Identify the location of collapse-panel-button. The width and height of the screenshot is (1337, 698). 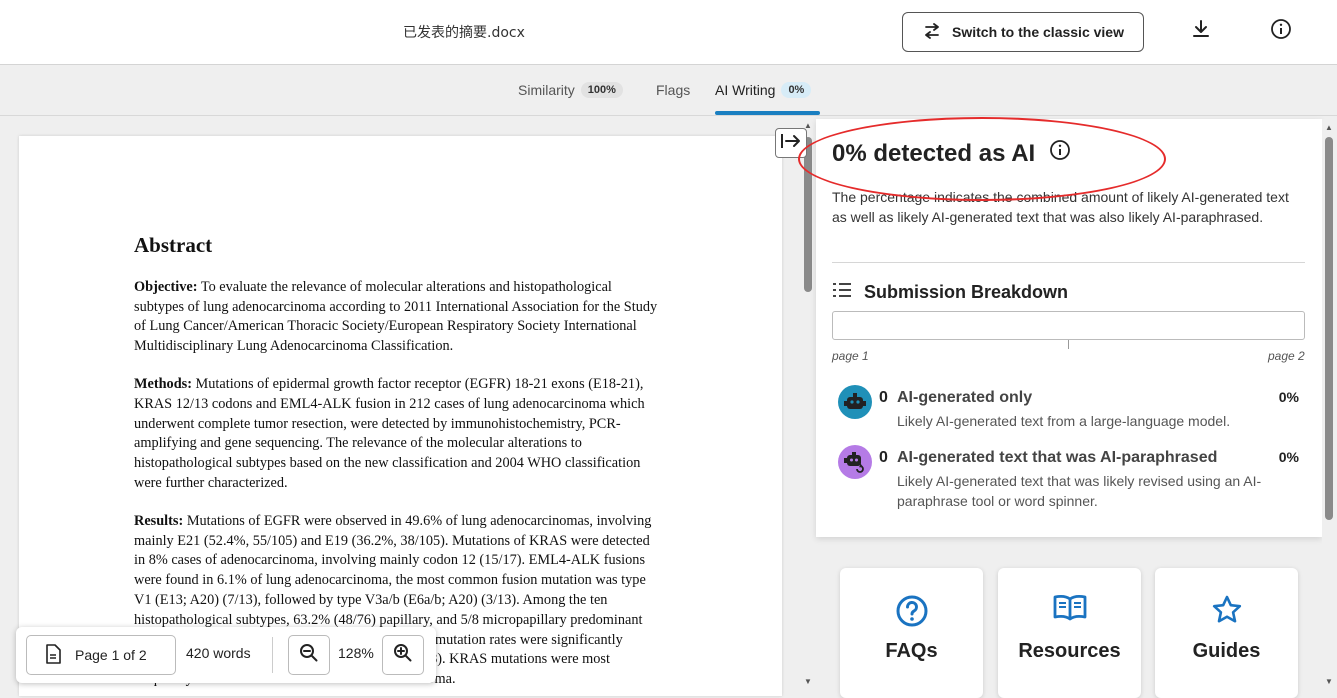
(791, 143).